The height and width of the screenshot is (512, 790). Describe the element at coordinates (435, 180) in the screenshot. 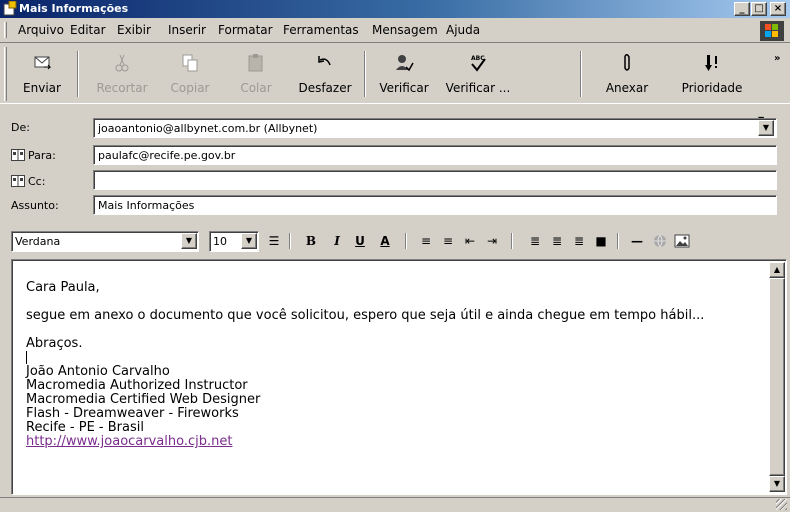

I see `cc-field` at that location.